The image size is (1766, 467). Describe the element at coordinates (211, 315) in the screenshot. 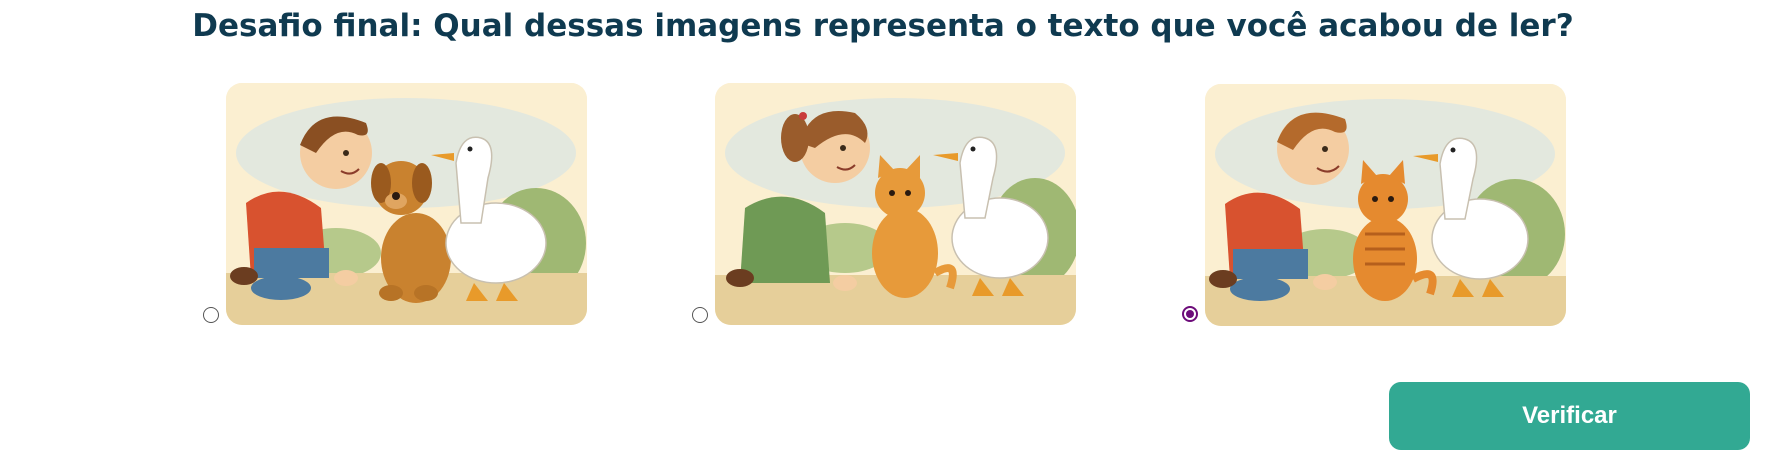

I see `option-1-radio` at that location.